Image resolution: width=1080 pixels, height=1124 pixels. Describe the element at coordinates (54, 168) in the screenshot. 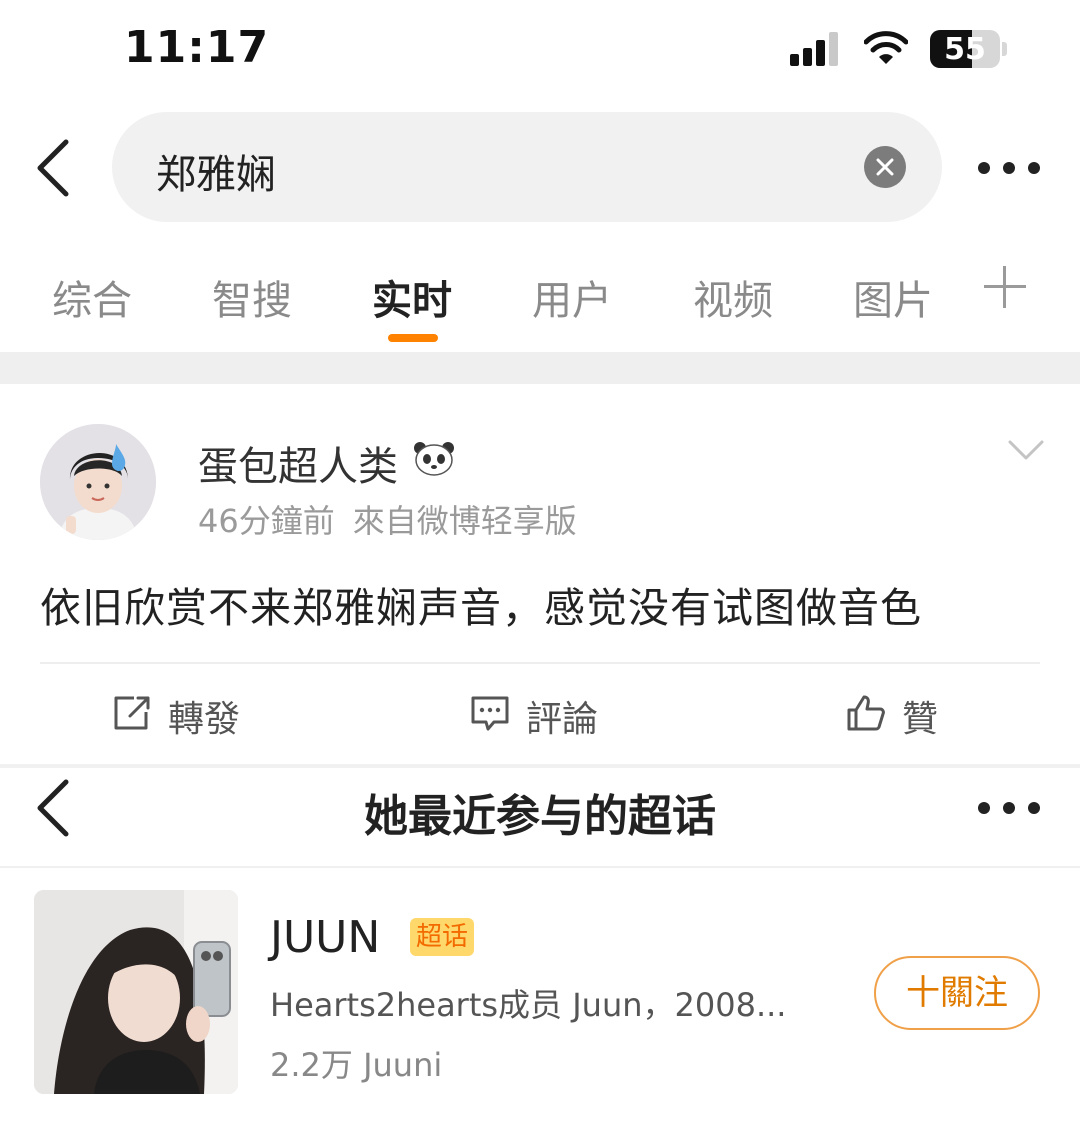

I see `back-chevron-icon` at that location.